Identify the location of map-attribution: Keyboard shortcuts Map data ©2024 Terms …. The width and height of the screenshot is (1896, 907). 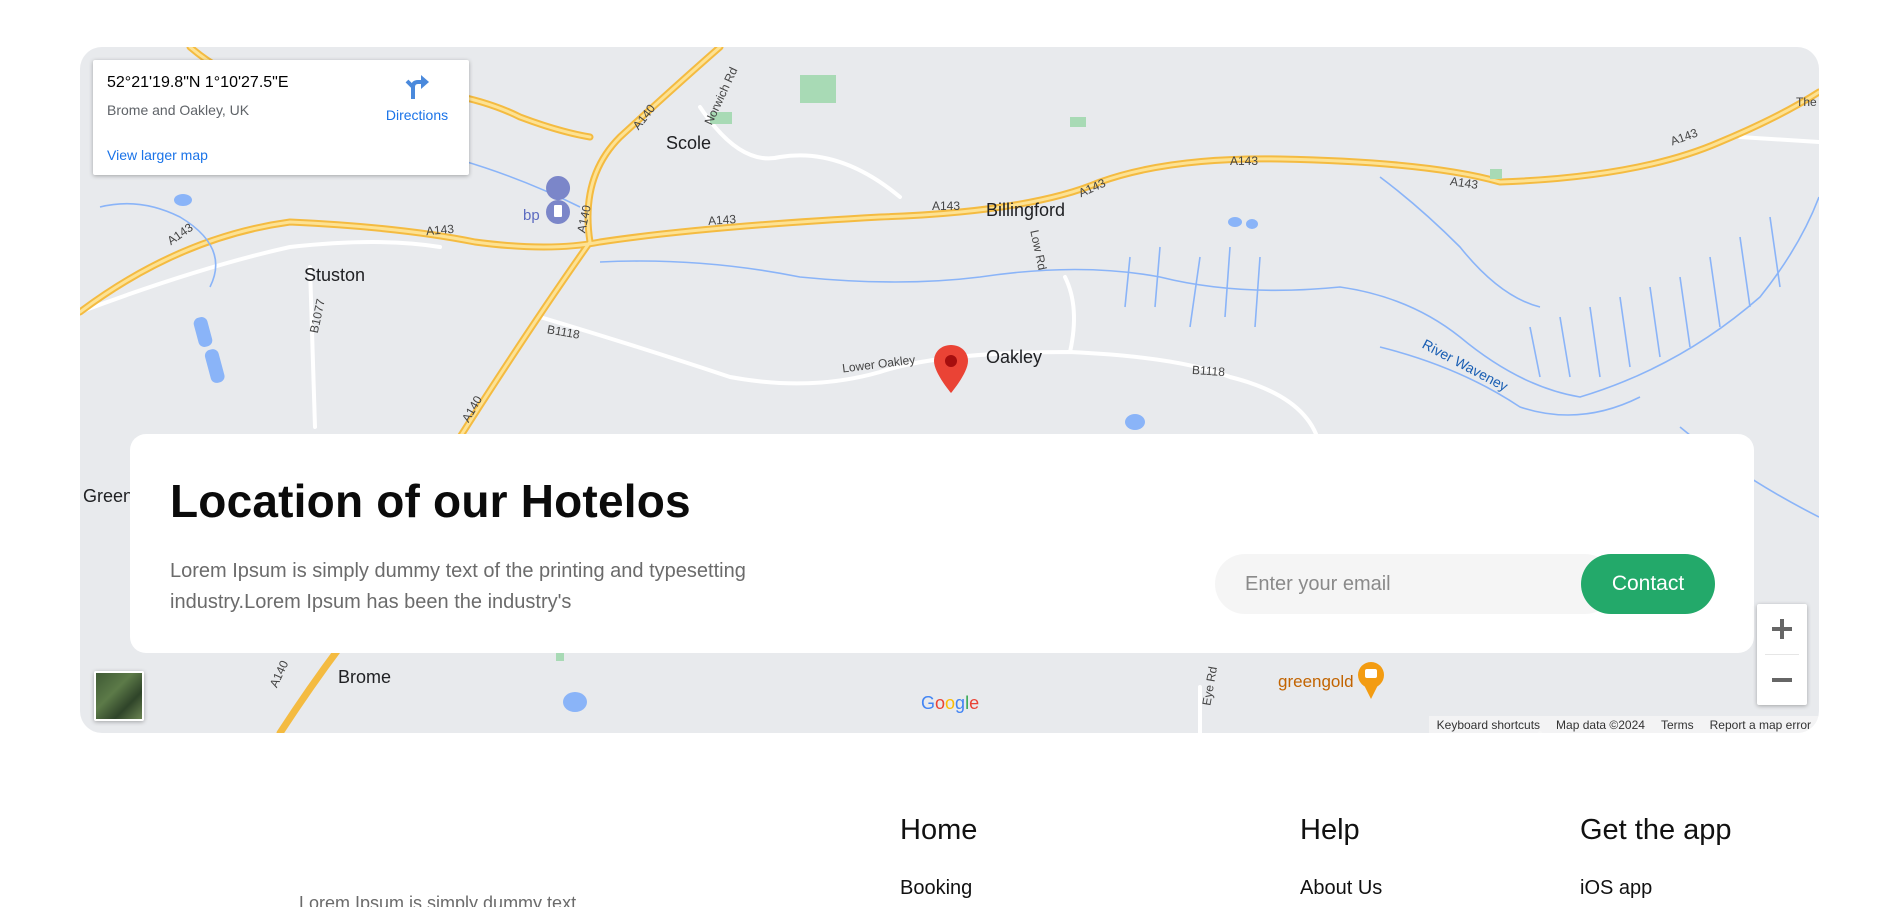
(1623, 724).